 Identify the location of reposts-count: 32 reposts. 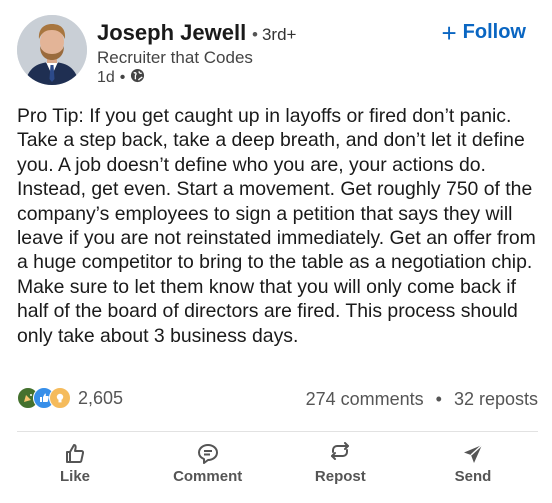
(496, 399).